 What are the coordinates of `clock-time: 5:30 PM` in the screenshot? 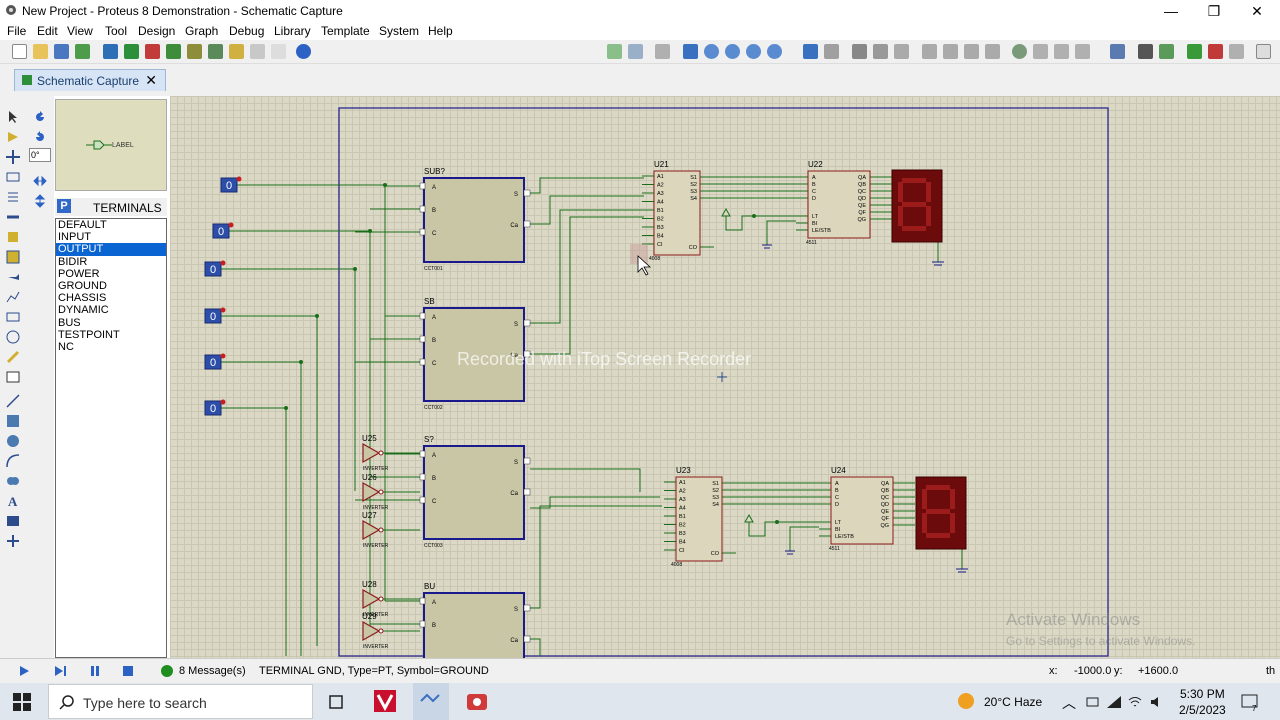 It's located at (1202, 694).